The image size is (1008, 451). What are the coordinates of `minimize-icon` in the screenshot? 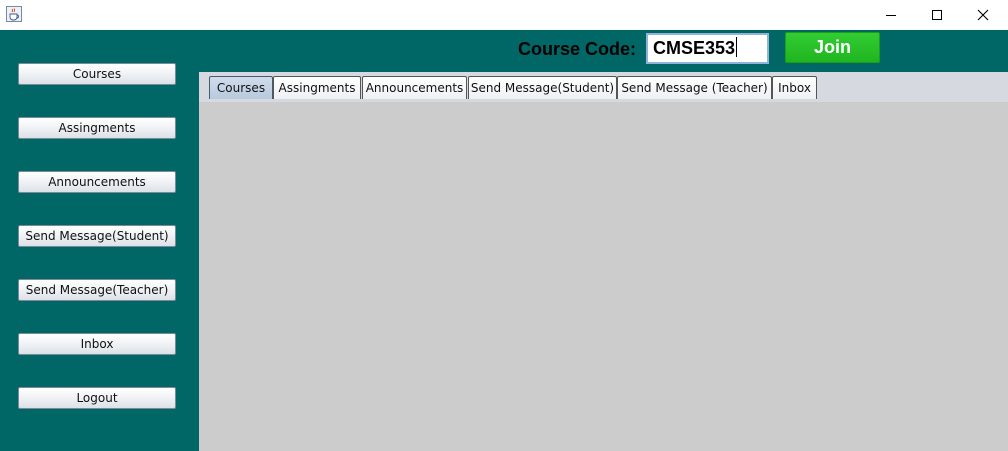 It's located at (891, 15).